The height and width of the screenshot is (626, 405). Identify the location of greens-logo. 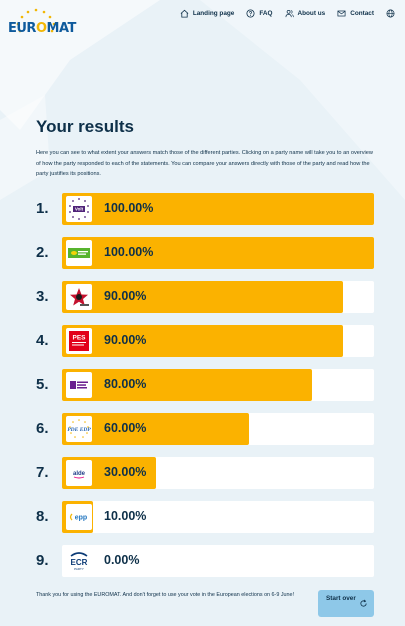
(79, 253).